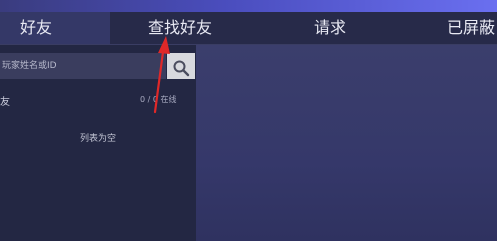 This screenshot has height=241, width=497. I want to click on friends-label: 友, so click(5, 102).